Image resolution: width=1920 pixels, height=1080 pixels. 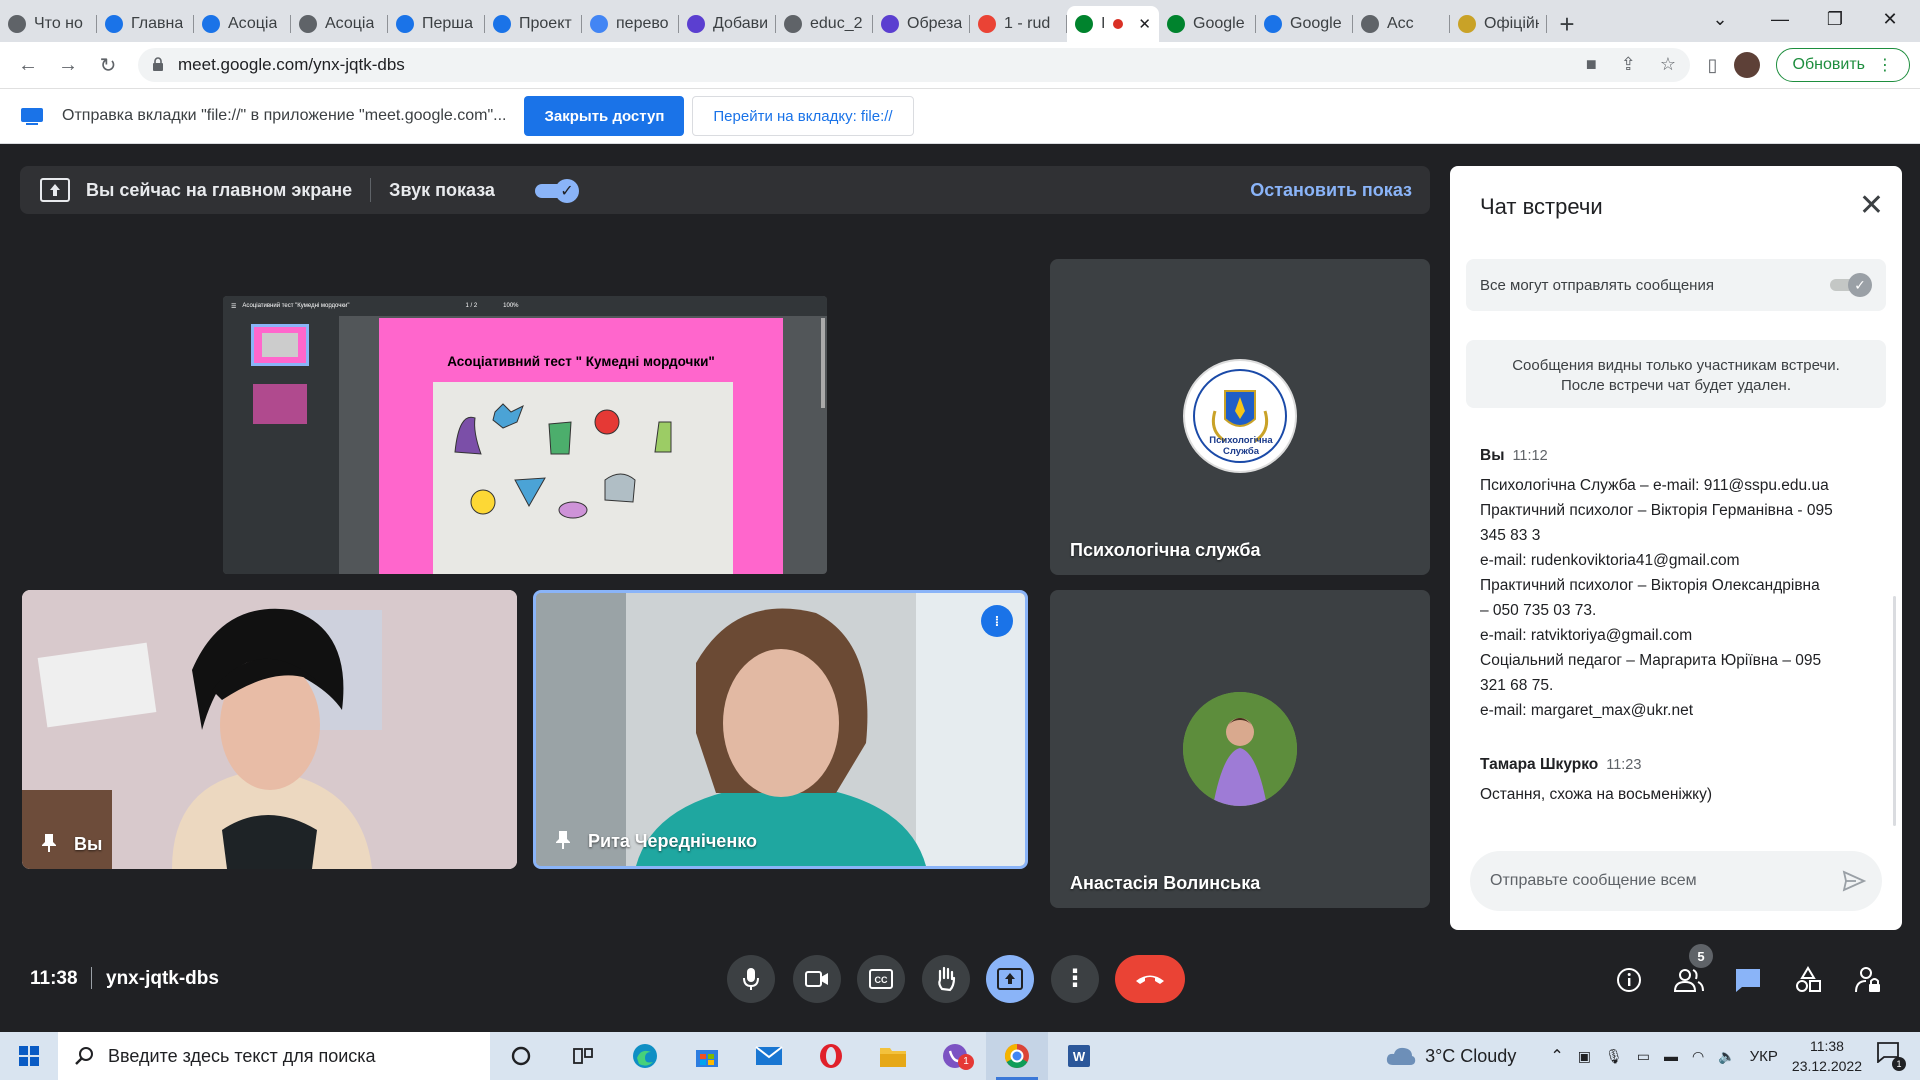 What do you see at coordinates (914, 65) in the screenshot?
I see `url-bar: meet.google.com/ynx-jqtk-dbs ■ ⇪ ☆` at bounding box center [914, 65].